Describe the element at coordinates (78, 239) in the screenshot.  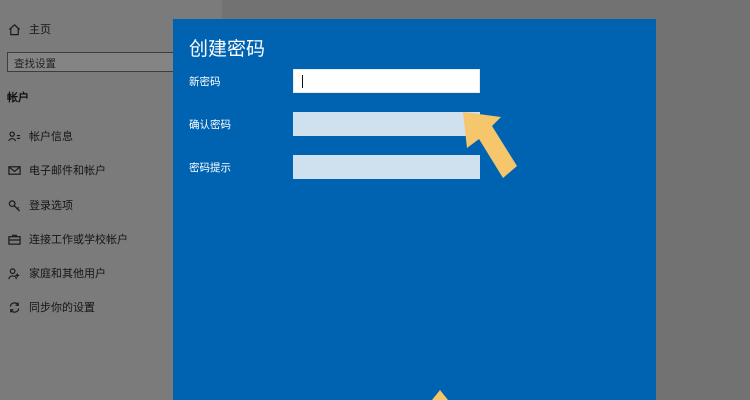
I see `sidebar-item-label: 连接工作或学校帐户` at that location.